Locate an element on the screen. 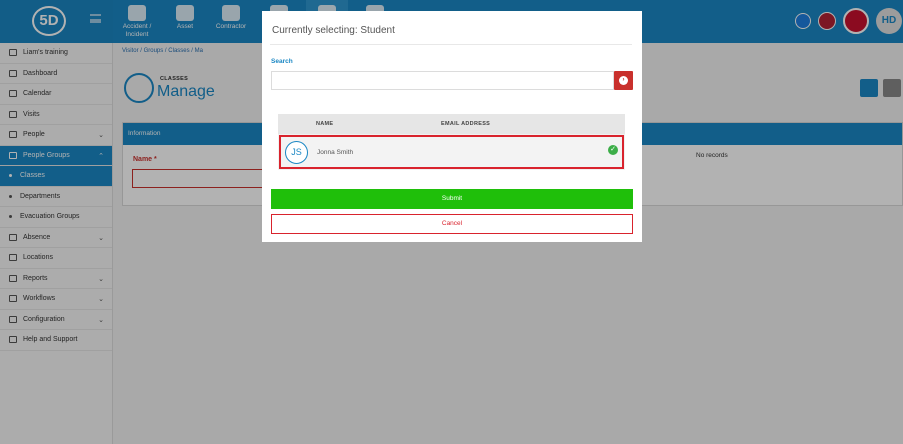 The width and height of the screenshot is (903, 444). table-header: NAME EMAIL ADDRESS is located at coordinates (451, 124).